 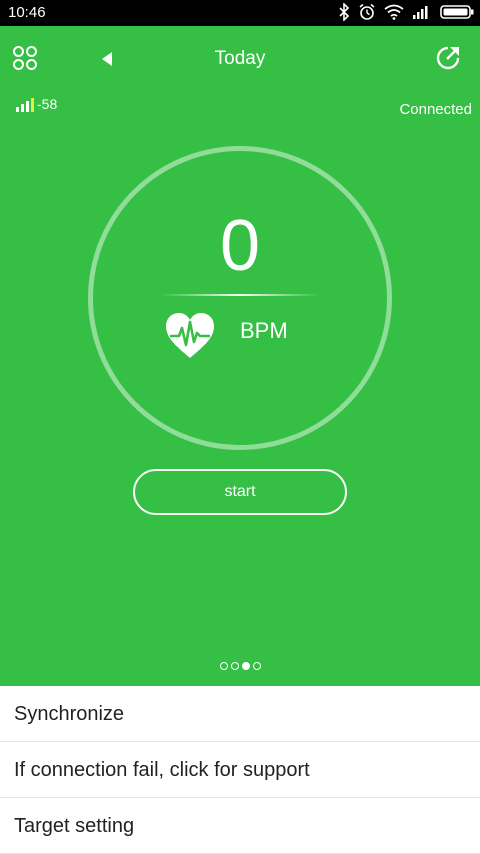 I want to click on alarm-icon, so click(x=367, y=11).